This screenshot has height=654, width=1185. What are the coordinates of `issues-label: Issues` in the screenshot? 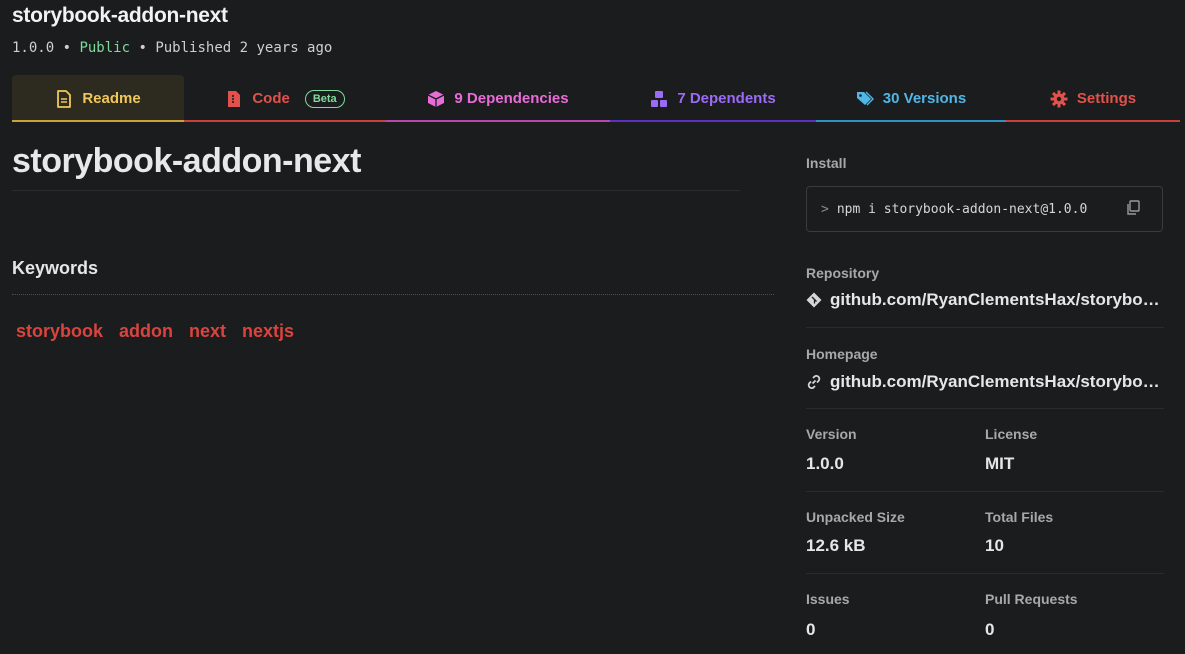 It's located at (828, 599).